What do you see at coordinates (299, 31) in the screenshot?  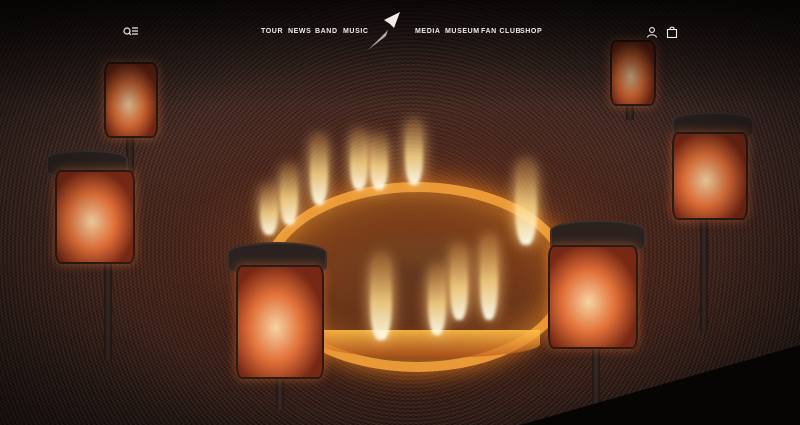 I see `nav-link-news: NEWS` at bounding box center [299, 31].